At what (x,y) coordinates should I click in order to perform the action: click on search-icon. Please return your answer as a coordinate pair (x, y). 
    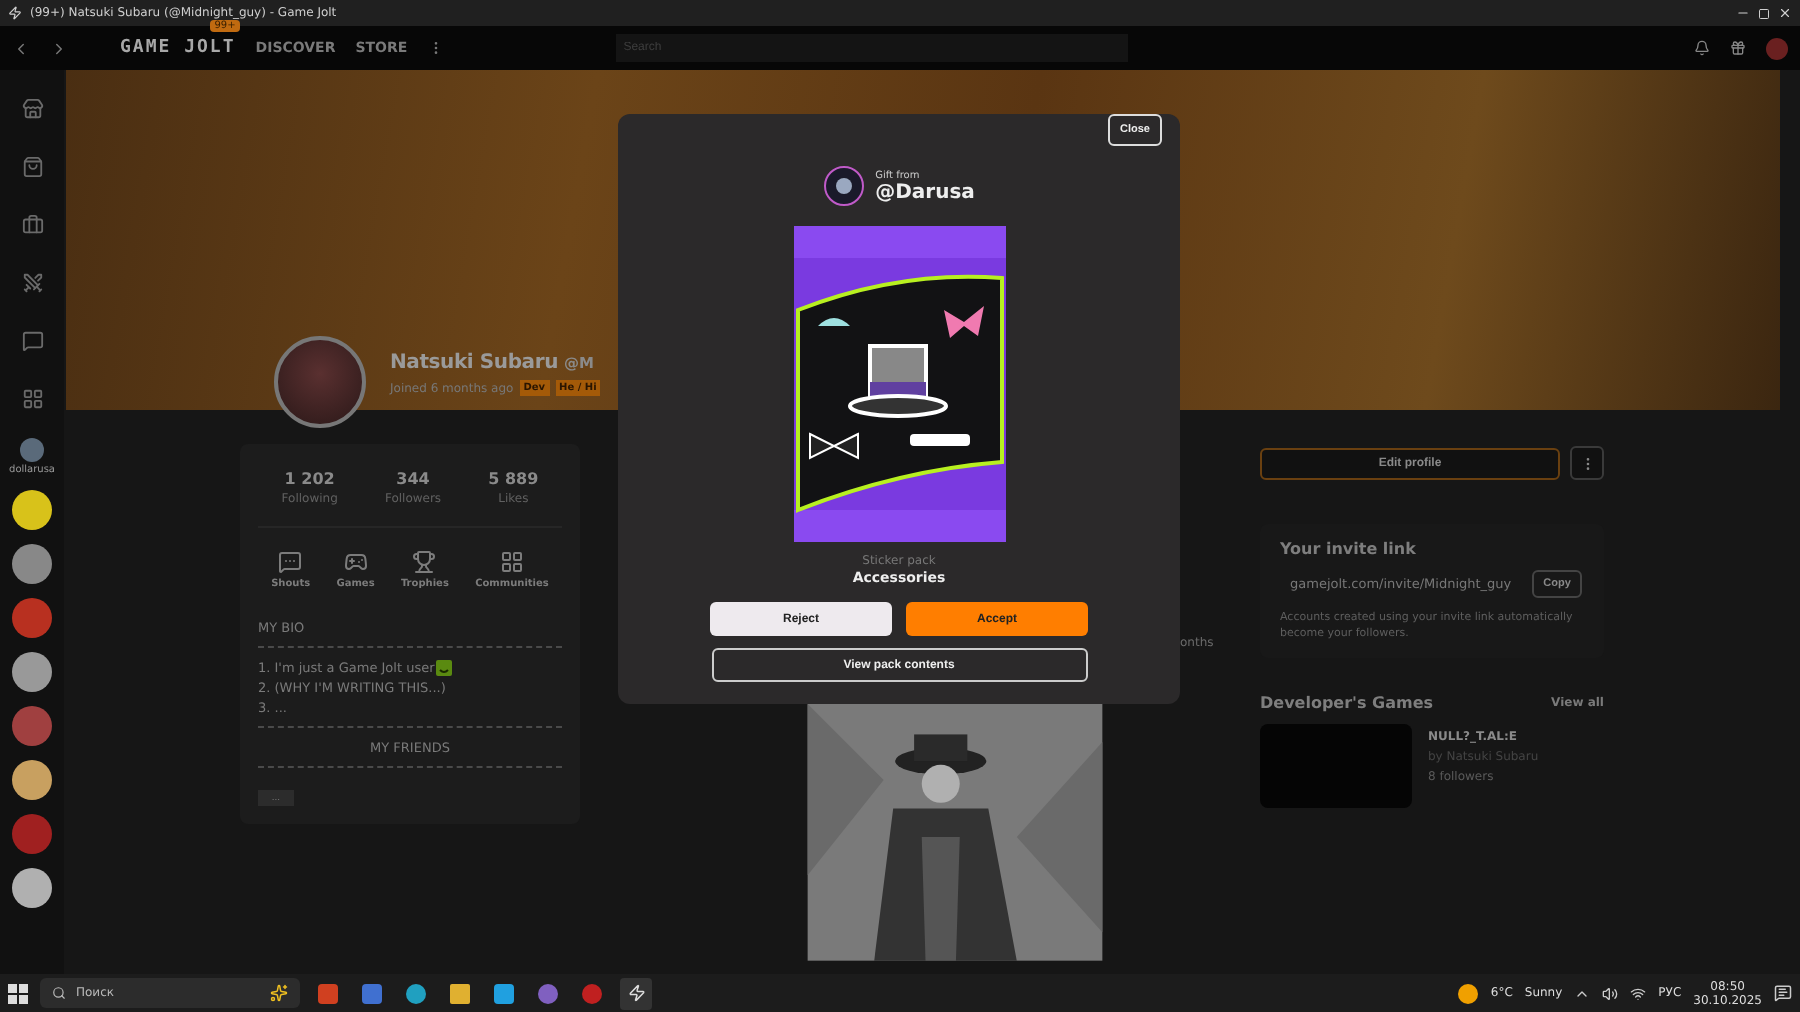
    Looking at the image, I should click on (59, 993).